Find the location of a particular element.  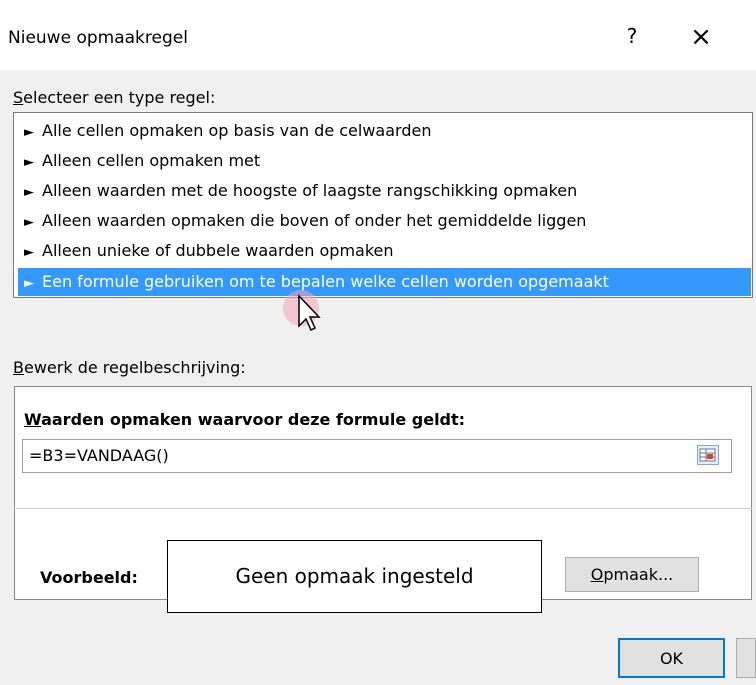

range-selector-icon is located at coordinates (707, 455).